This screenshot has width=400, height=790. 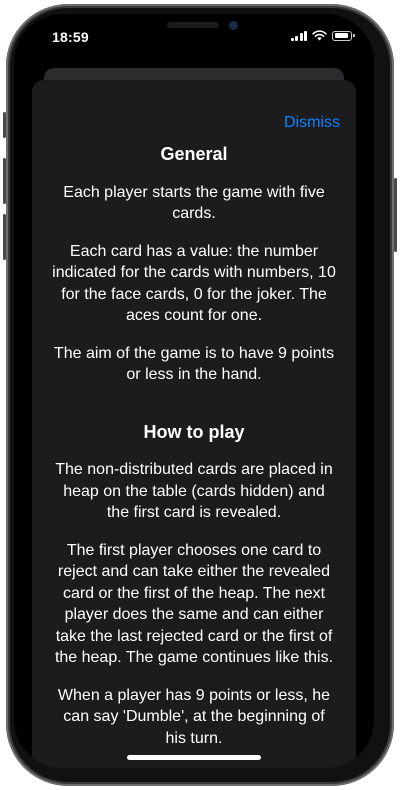 I want to click on section-title-general: General, so click(x=194, y=154).